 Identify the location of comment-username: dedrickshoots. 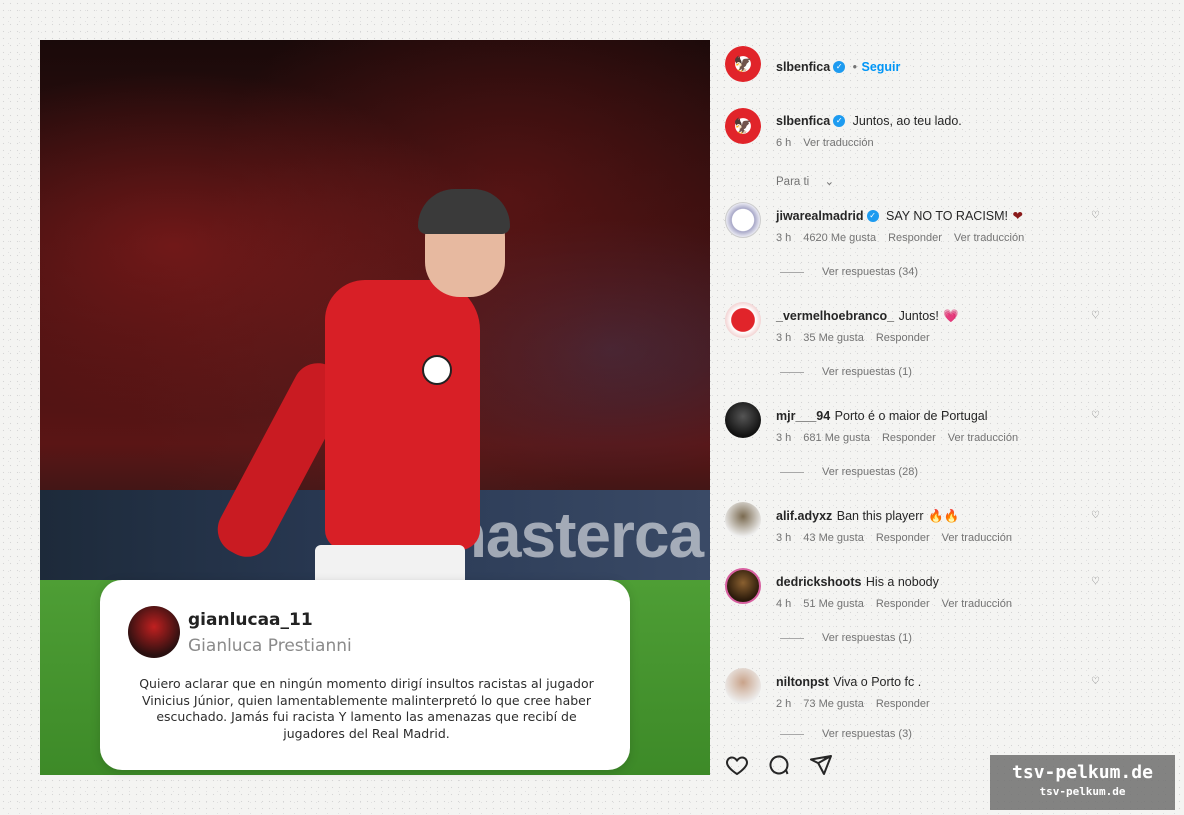
(818, 582).